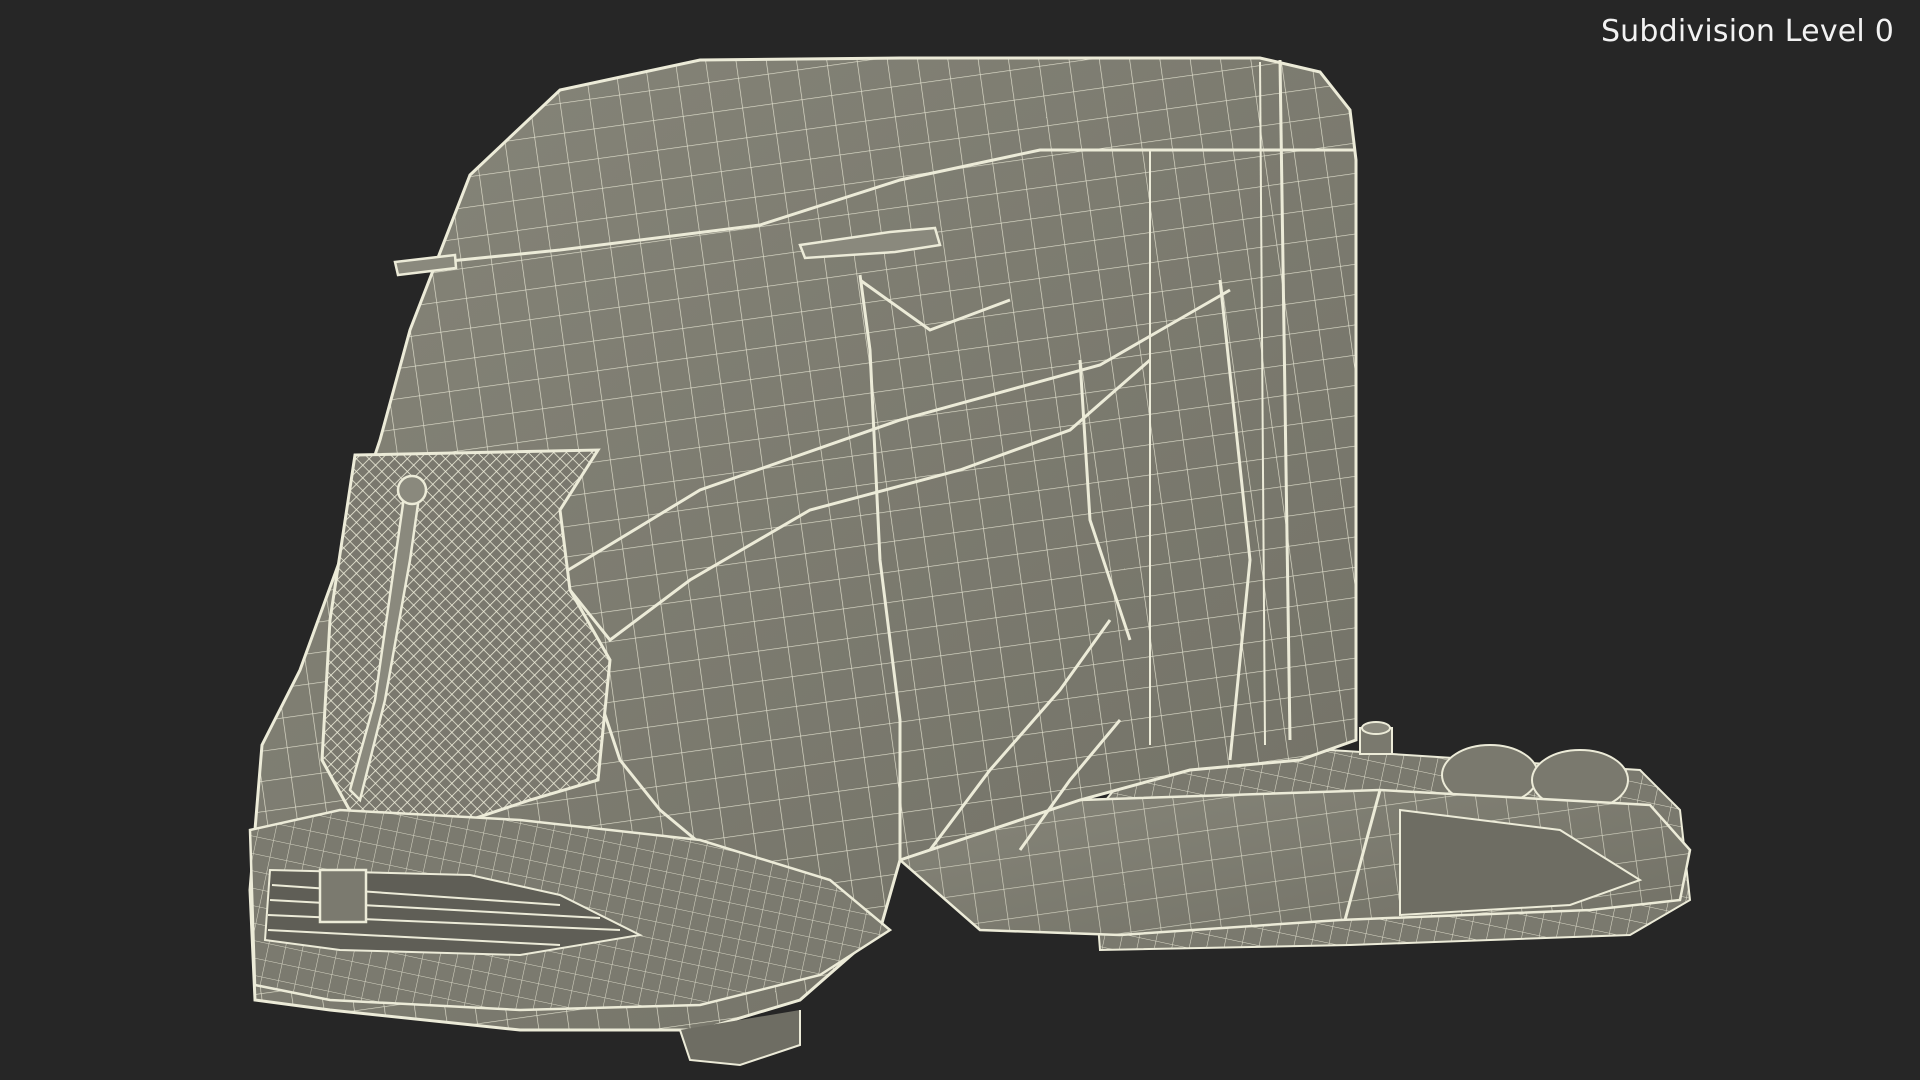  Describe the element at coordinates (343, 896) in the screenshot. I see `license-plate-bracket` at that location.